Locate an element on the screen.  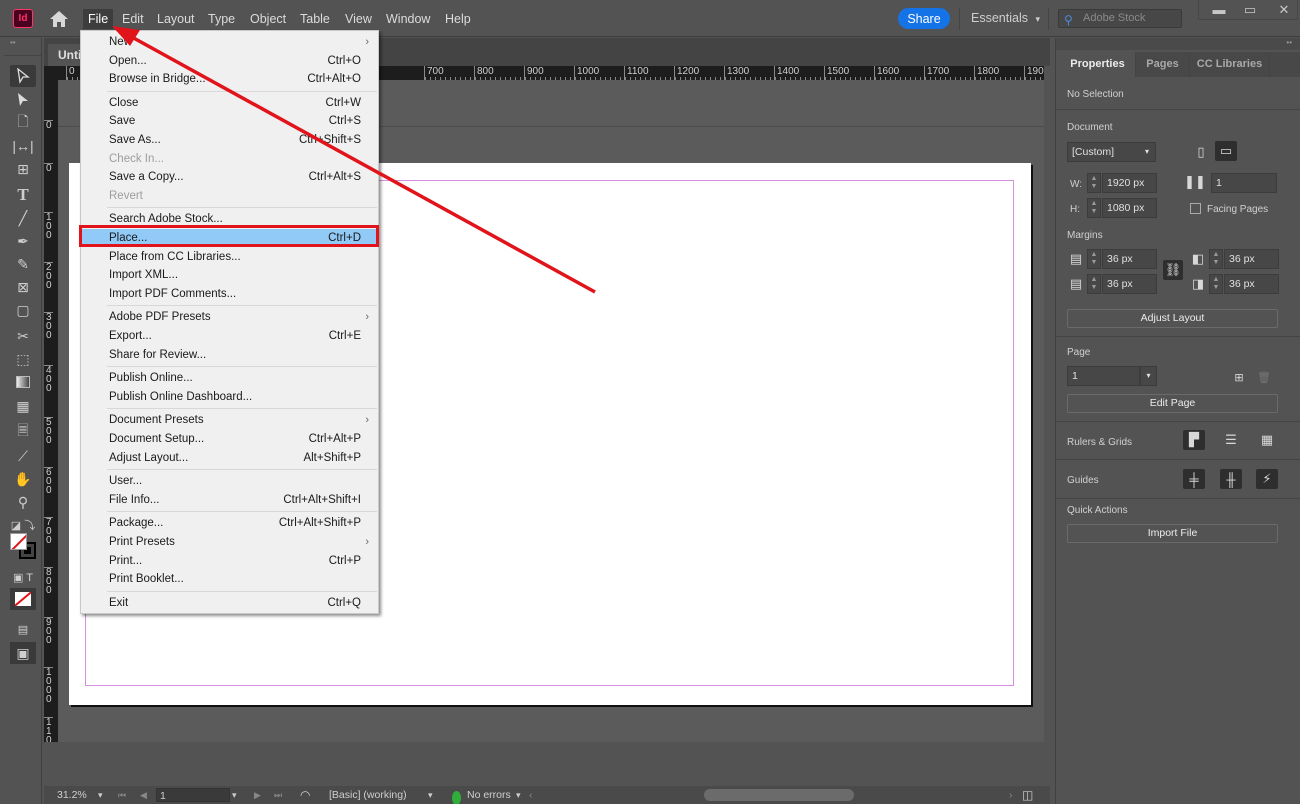
pencil-tool-icon: ✎ is located at coordinates (23, 264).